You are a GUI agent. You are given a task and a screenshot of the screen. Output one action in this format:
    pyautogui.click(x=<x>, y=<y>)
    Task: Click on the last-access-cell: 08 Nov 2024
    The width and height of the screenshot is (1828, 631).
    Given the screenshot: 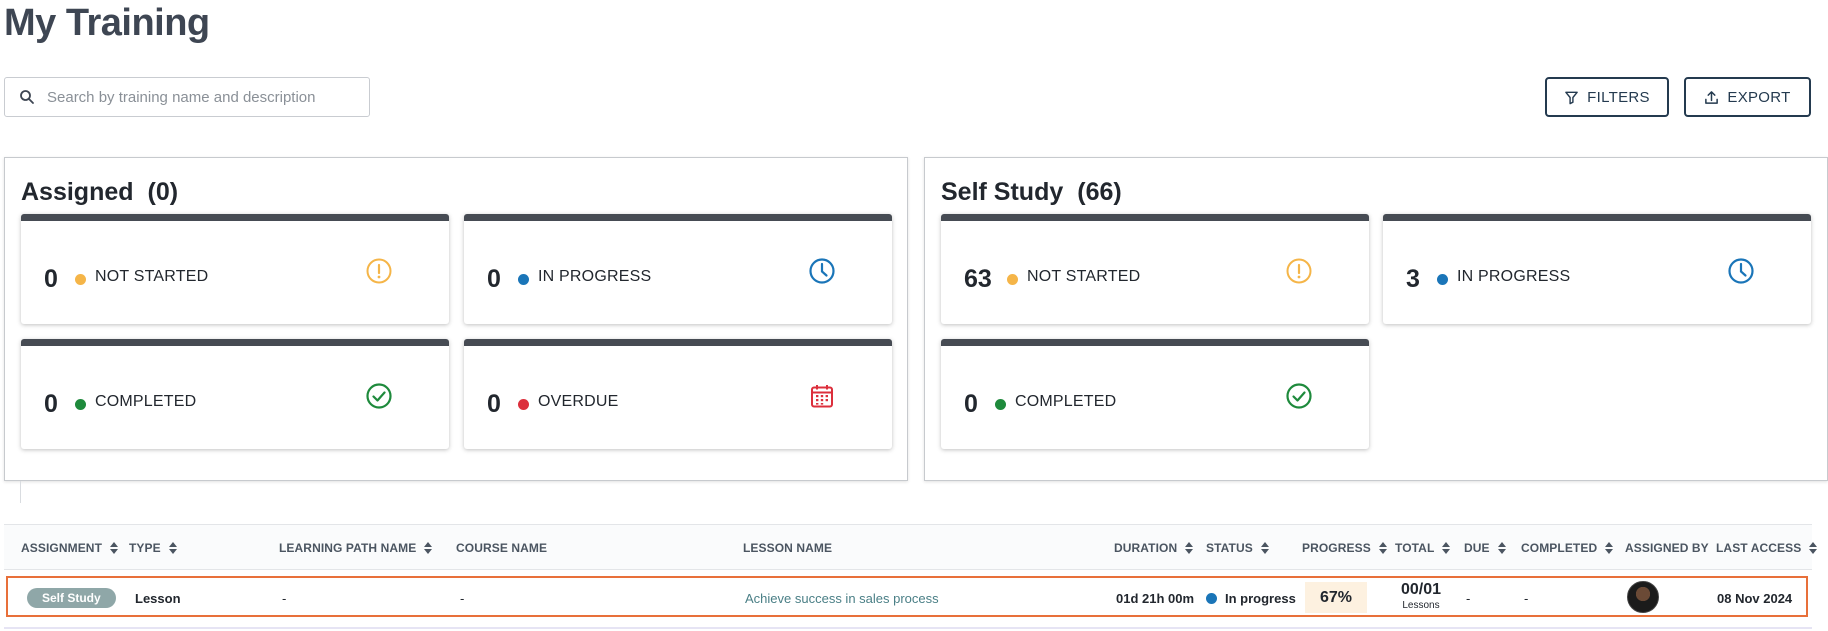 What is the action you would take?
    pyautogui.click(x=1755, y=598)
    